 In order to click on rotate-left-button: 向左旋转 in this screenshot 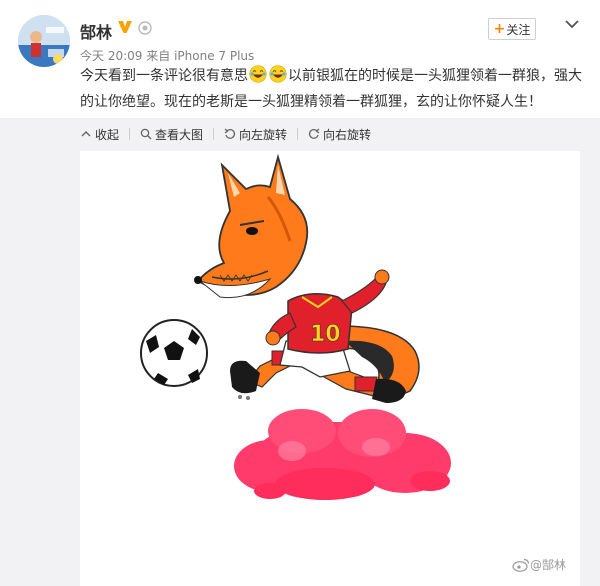, I will do `click(255, 134)`.